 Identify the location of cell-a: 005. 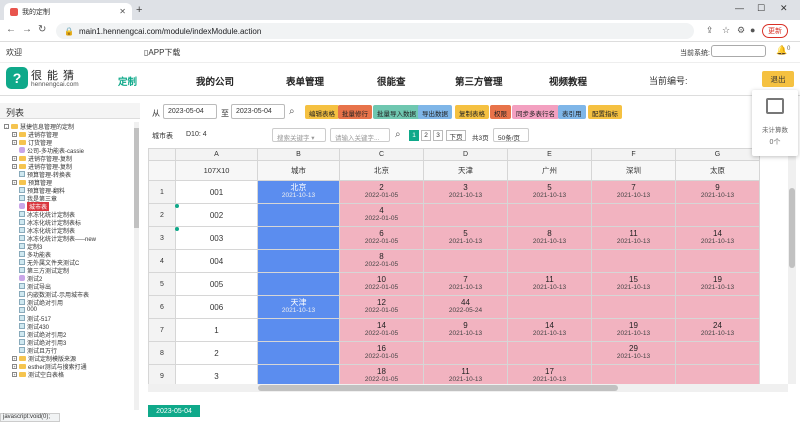
(216, 284).